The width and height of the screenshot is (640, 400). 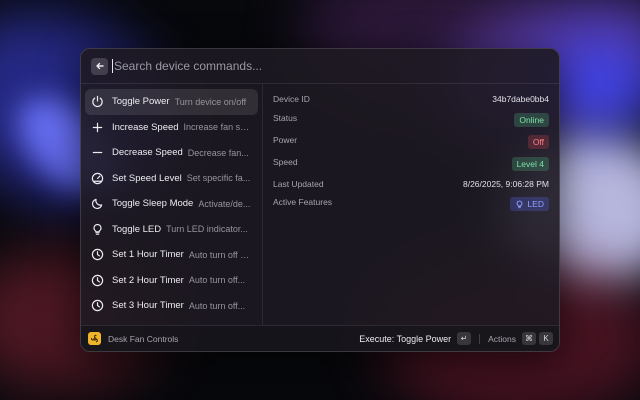 I want to click on last-updated-label: Last Updated, so click(x=298, y=184).